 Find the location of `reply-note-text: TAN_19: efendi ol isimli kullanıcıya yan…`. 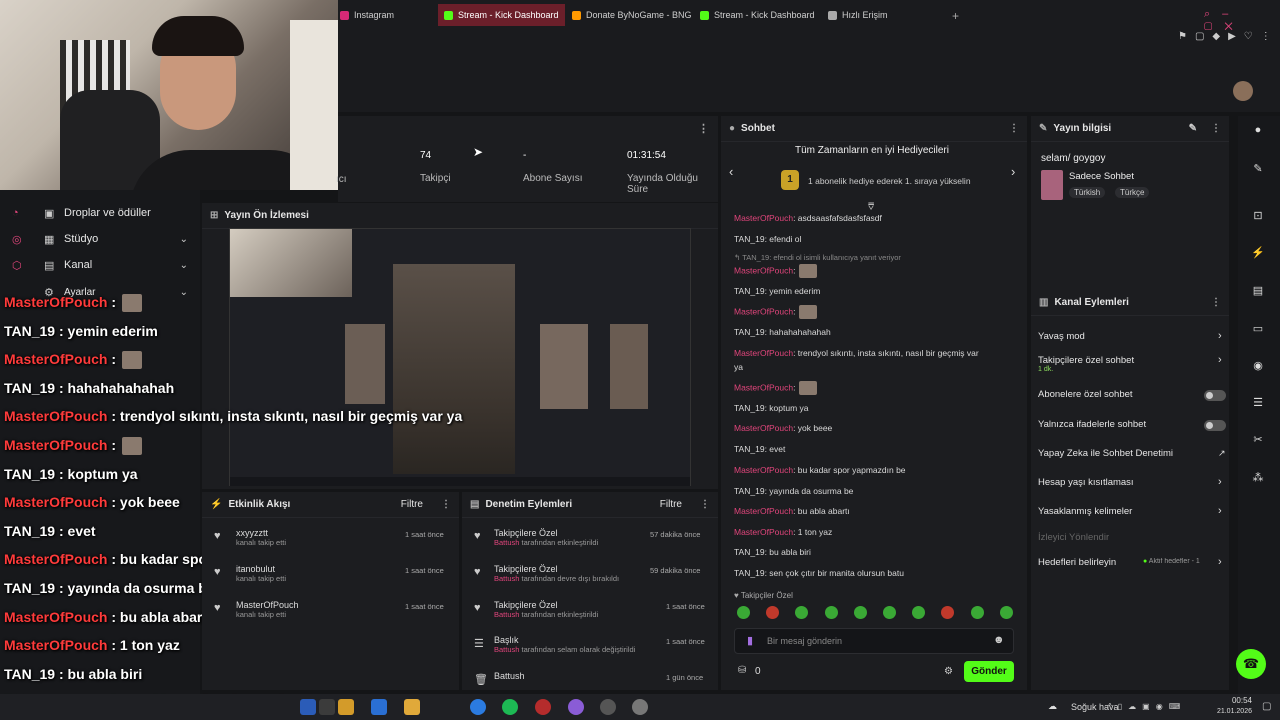

reply-note-text: TAN_19: efendi ol isimli kullanıcıya yan… is located at coordinates (821, 257).